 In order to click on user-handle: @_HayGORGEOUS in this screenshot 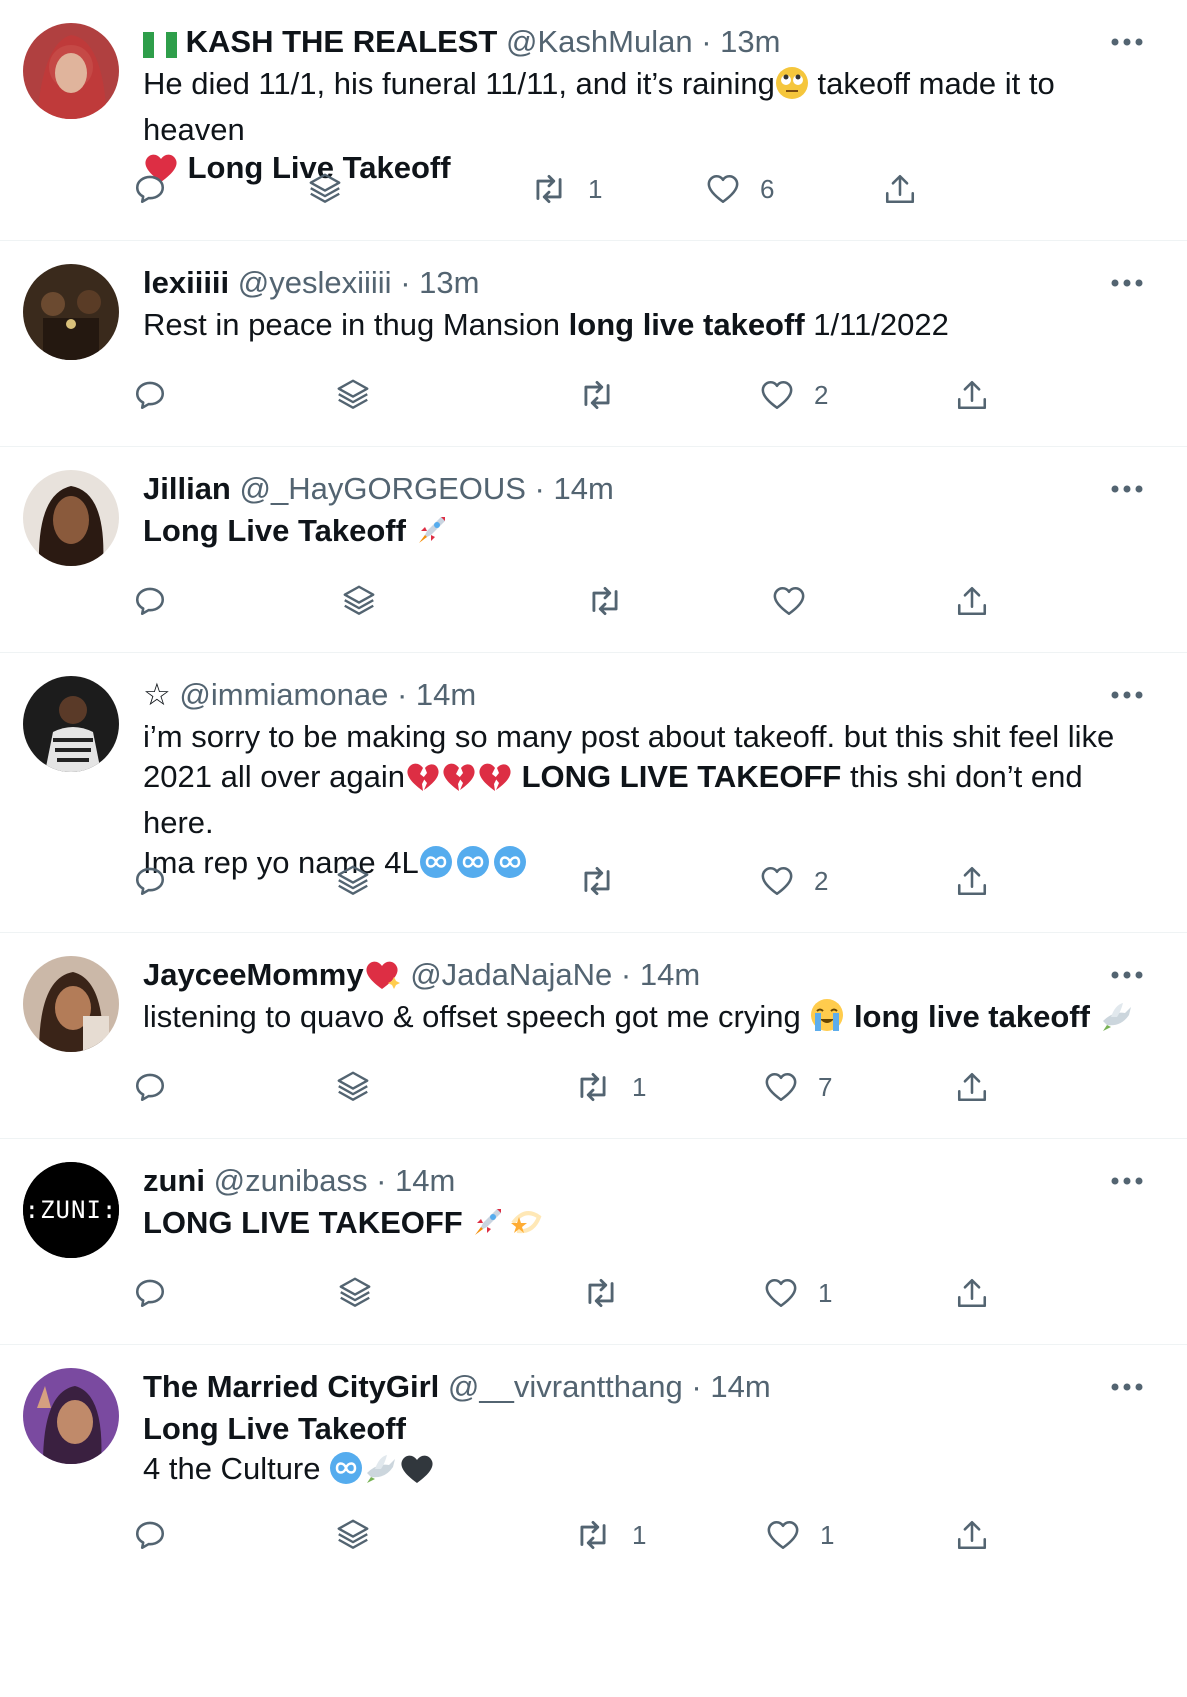, I will do `click(383, 488)`.